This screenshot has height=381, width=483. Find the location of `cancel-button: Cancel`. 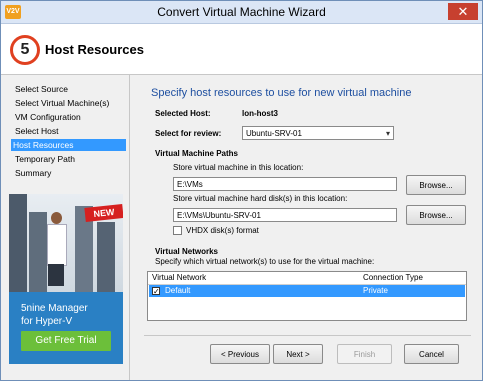

cancel-button: Cancel is located at coordinates (431, 354).